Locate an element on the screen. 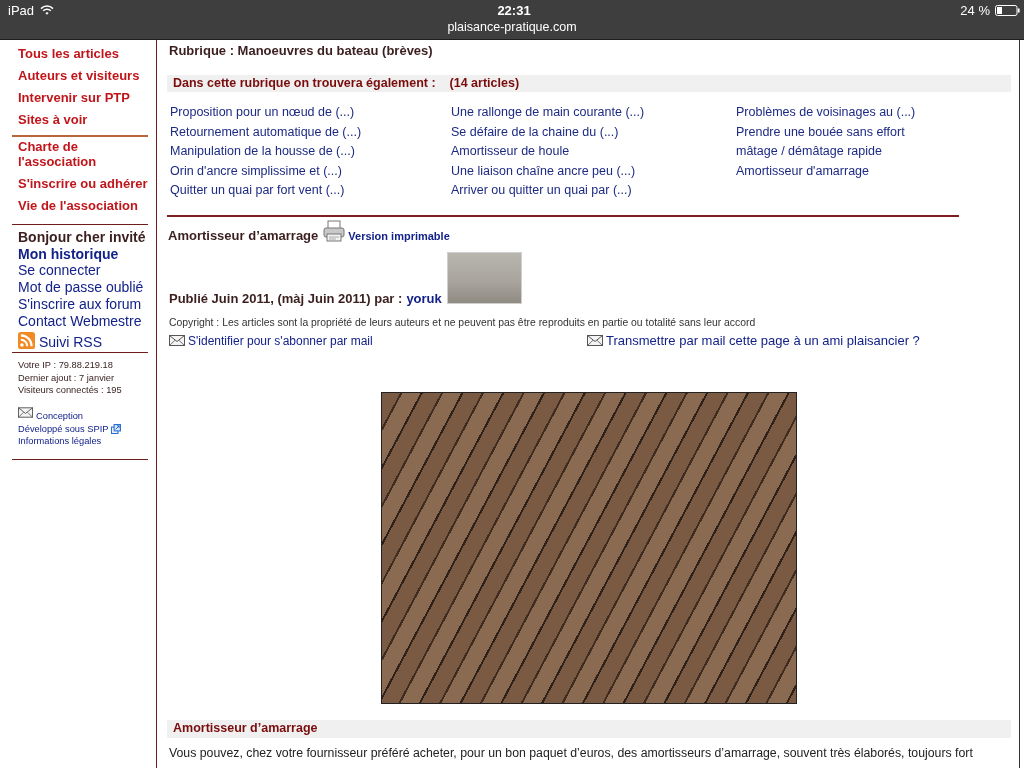 This screenshot has height=768, width=1024. article-link: Amortisseur d'amarrage is located at coordinates (802, 171).